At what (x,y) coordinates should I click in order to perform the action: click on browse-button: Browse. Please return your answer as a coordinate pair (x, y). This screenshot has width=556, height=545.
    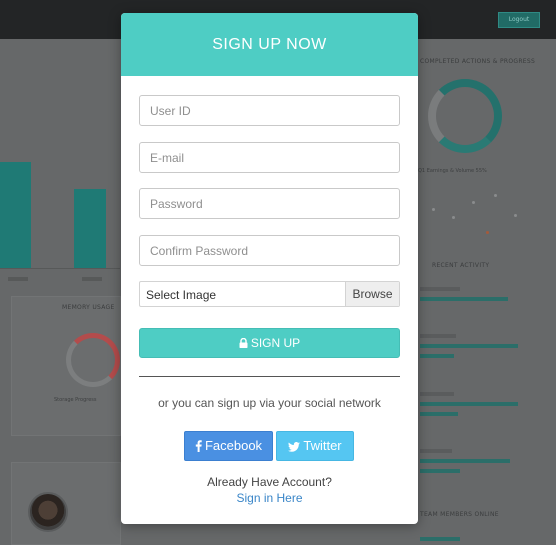
    Looking at the image, I should click on (372, 294).